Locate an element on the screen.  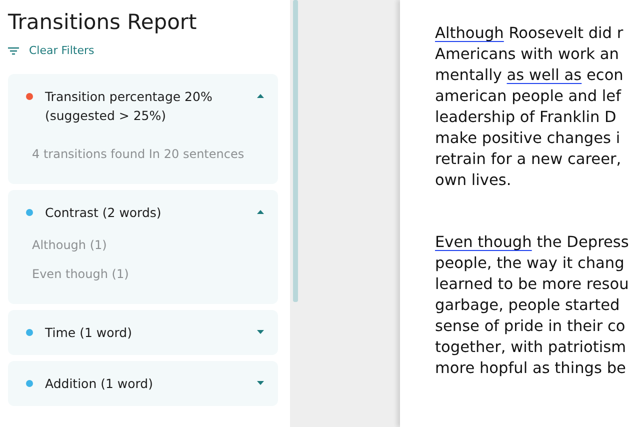
transition-word: as well as is located at coordinates (544, 75).